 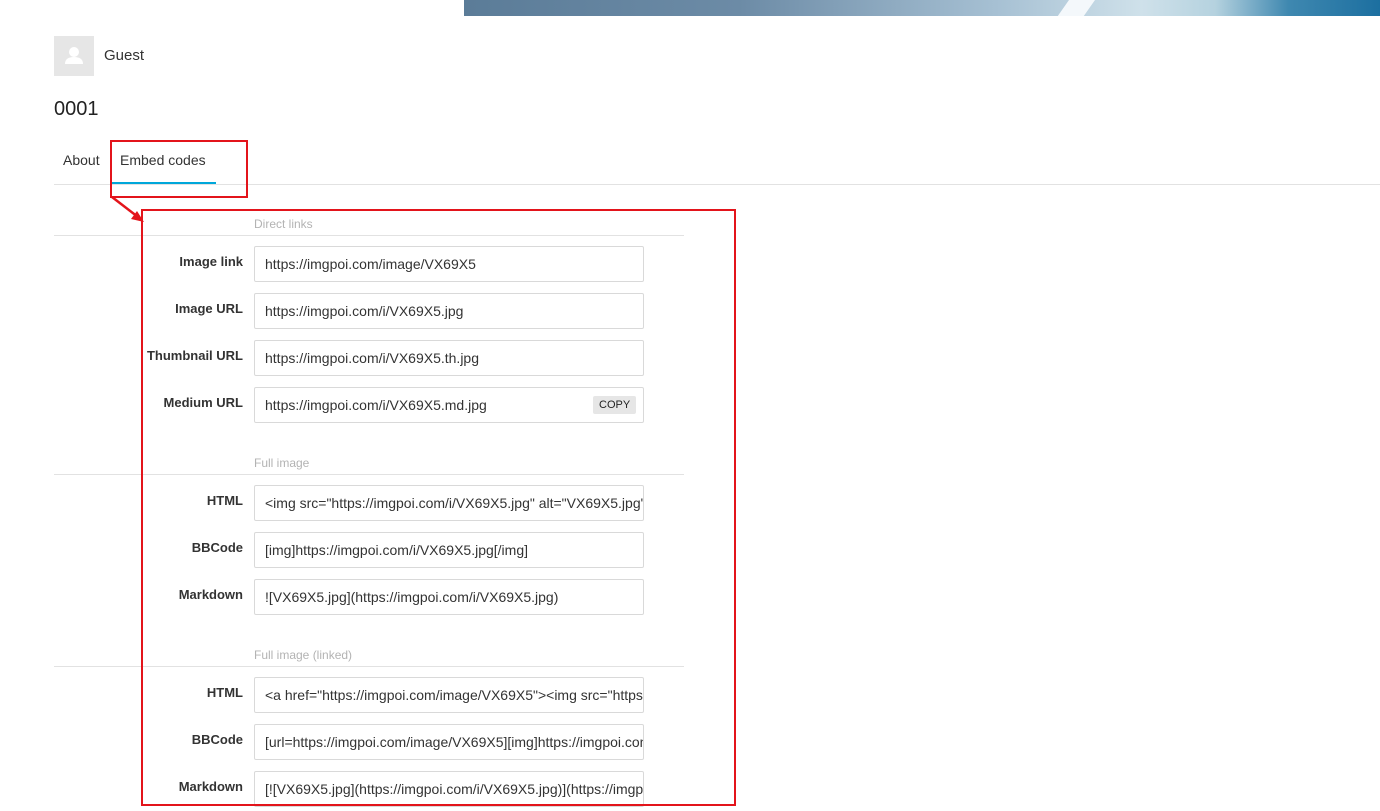 What do you see at coordinates (209, 308) in the screenshot?
I see `field-label-image-url: Image URL` at bounding box center [209, 308].